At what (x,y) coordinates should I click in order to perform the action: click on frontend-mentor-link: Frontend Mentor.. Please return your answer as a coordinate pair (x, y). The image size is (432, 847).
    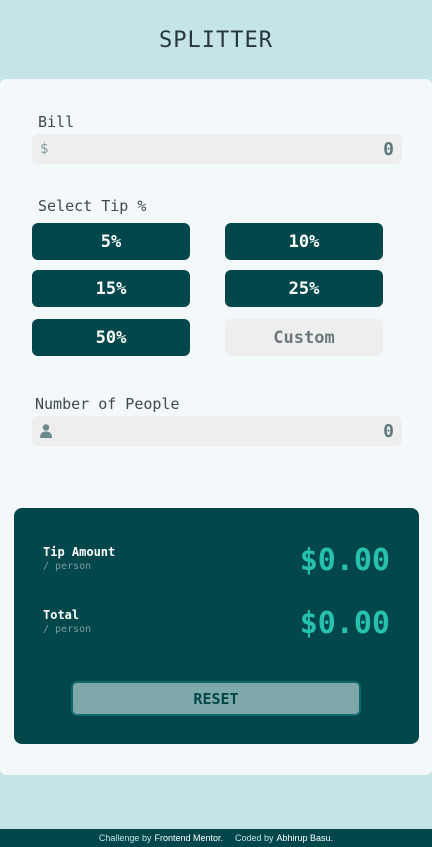
    Looking at the image, I should click on (188, 838).